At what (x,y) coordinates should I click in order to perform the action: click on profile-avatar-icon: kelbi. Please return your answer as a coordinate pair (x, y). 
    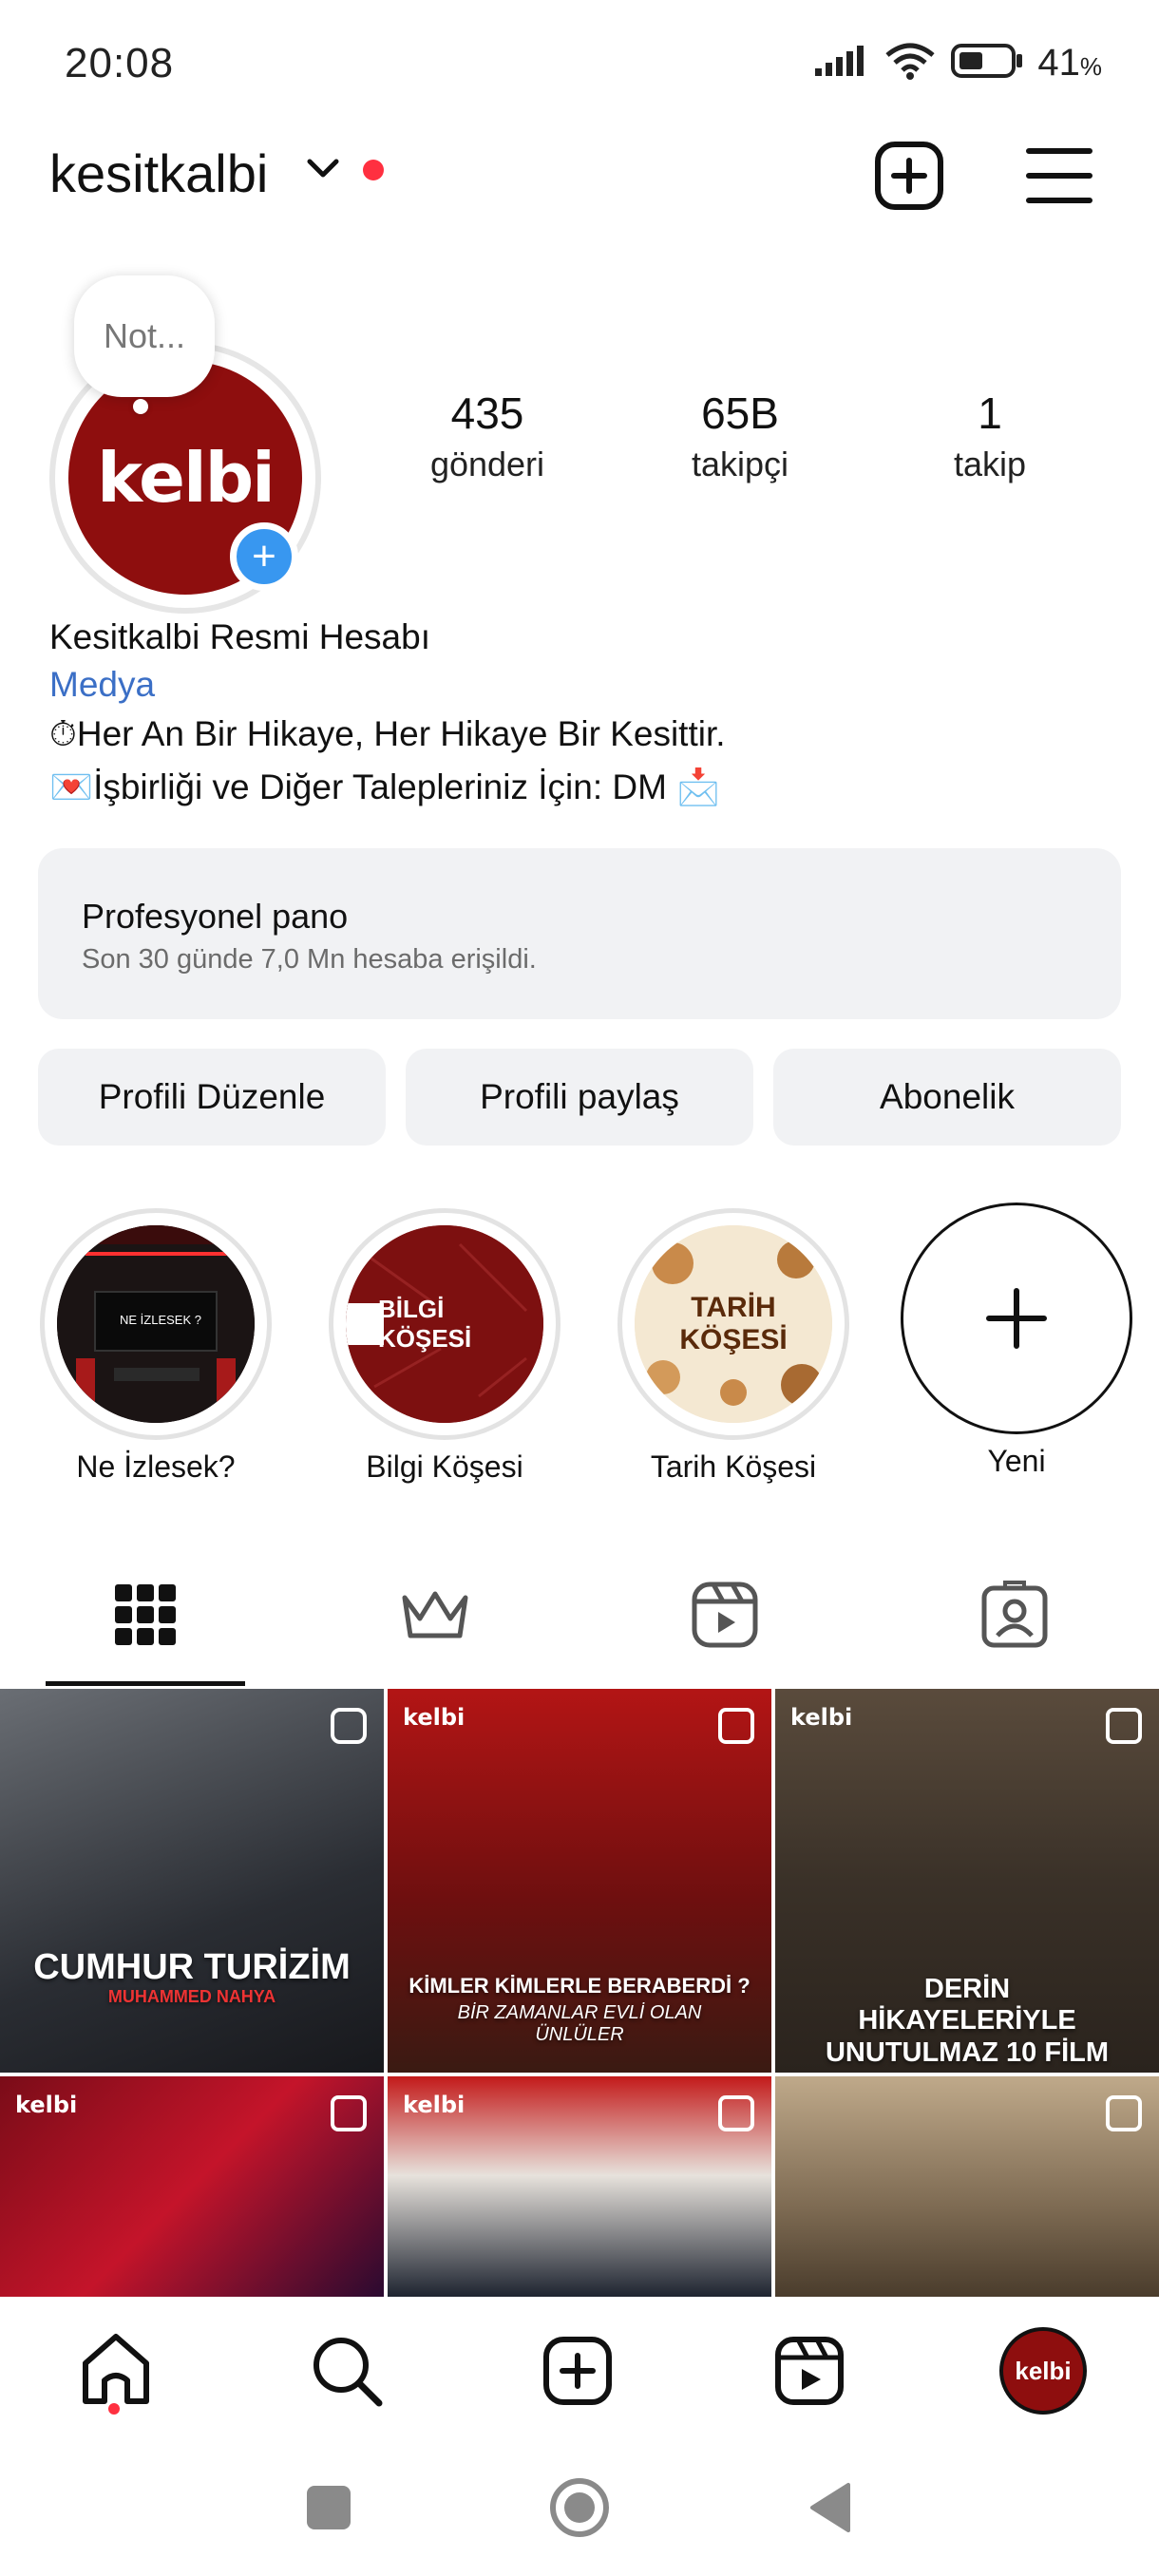
    Looking at the image, I should click on (1043, 2371).